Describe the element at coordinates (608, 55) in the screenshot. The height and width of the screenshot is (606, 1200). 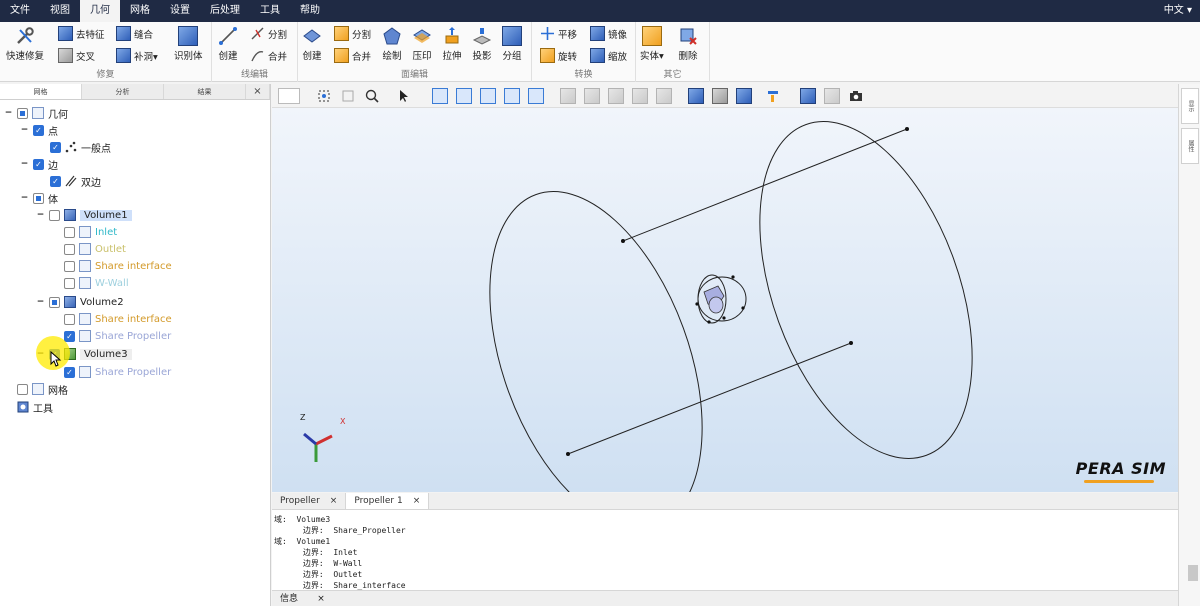
I see `scale-button: 缩放` at that location.